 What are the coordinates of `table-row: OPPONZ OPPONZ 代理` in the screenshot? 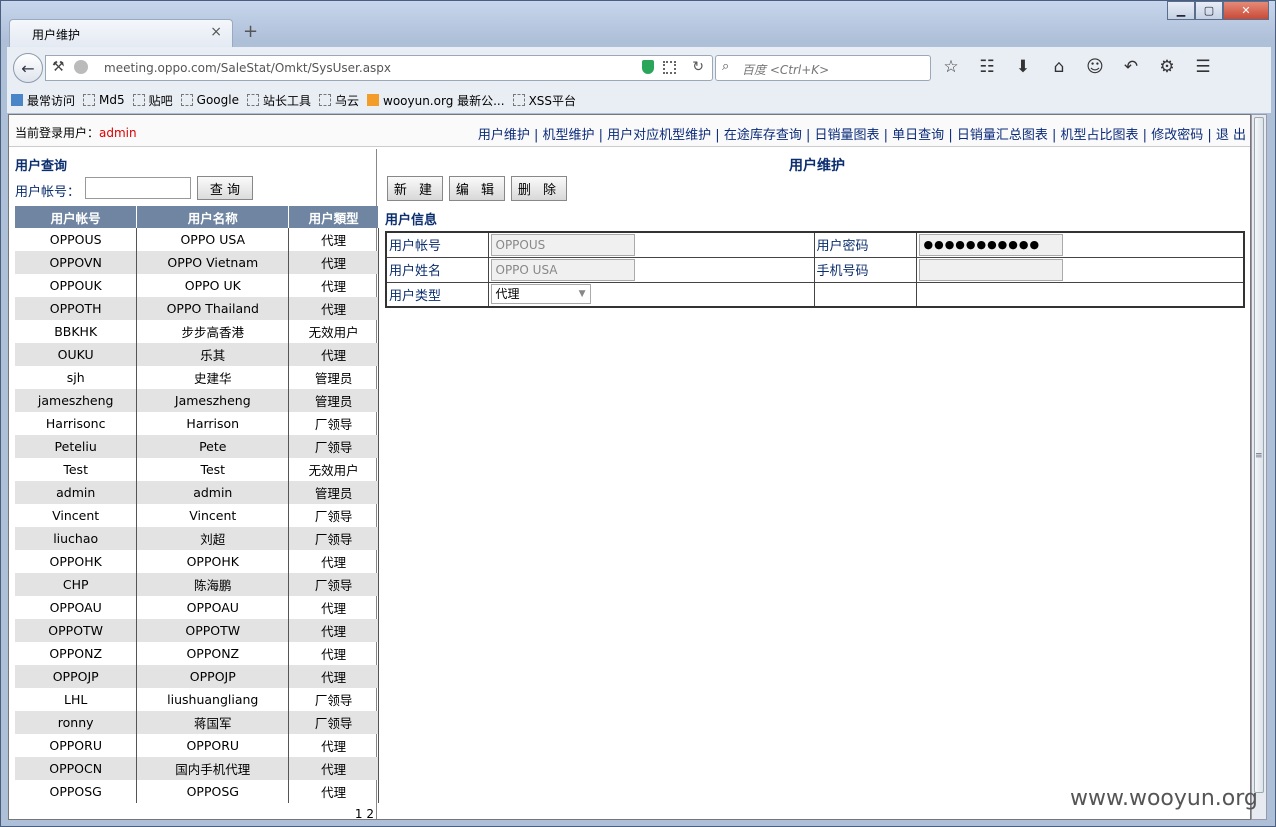 It's located at (197, 653).